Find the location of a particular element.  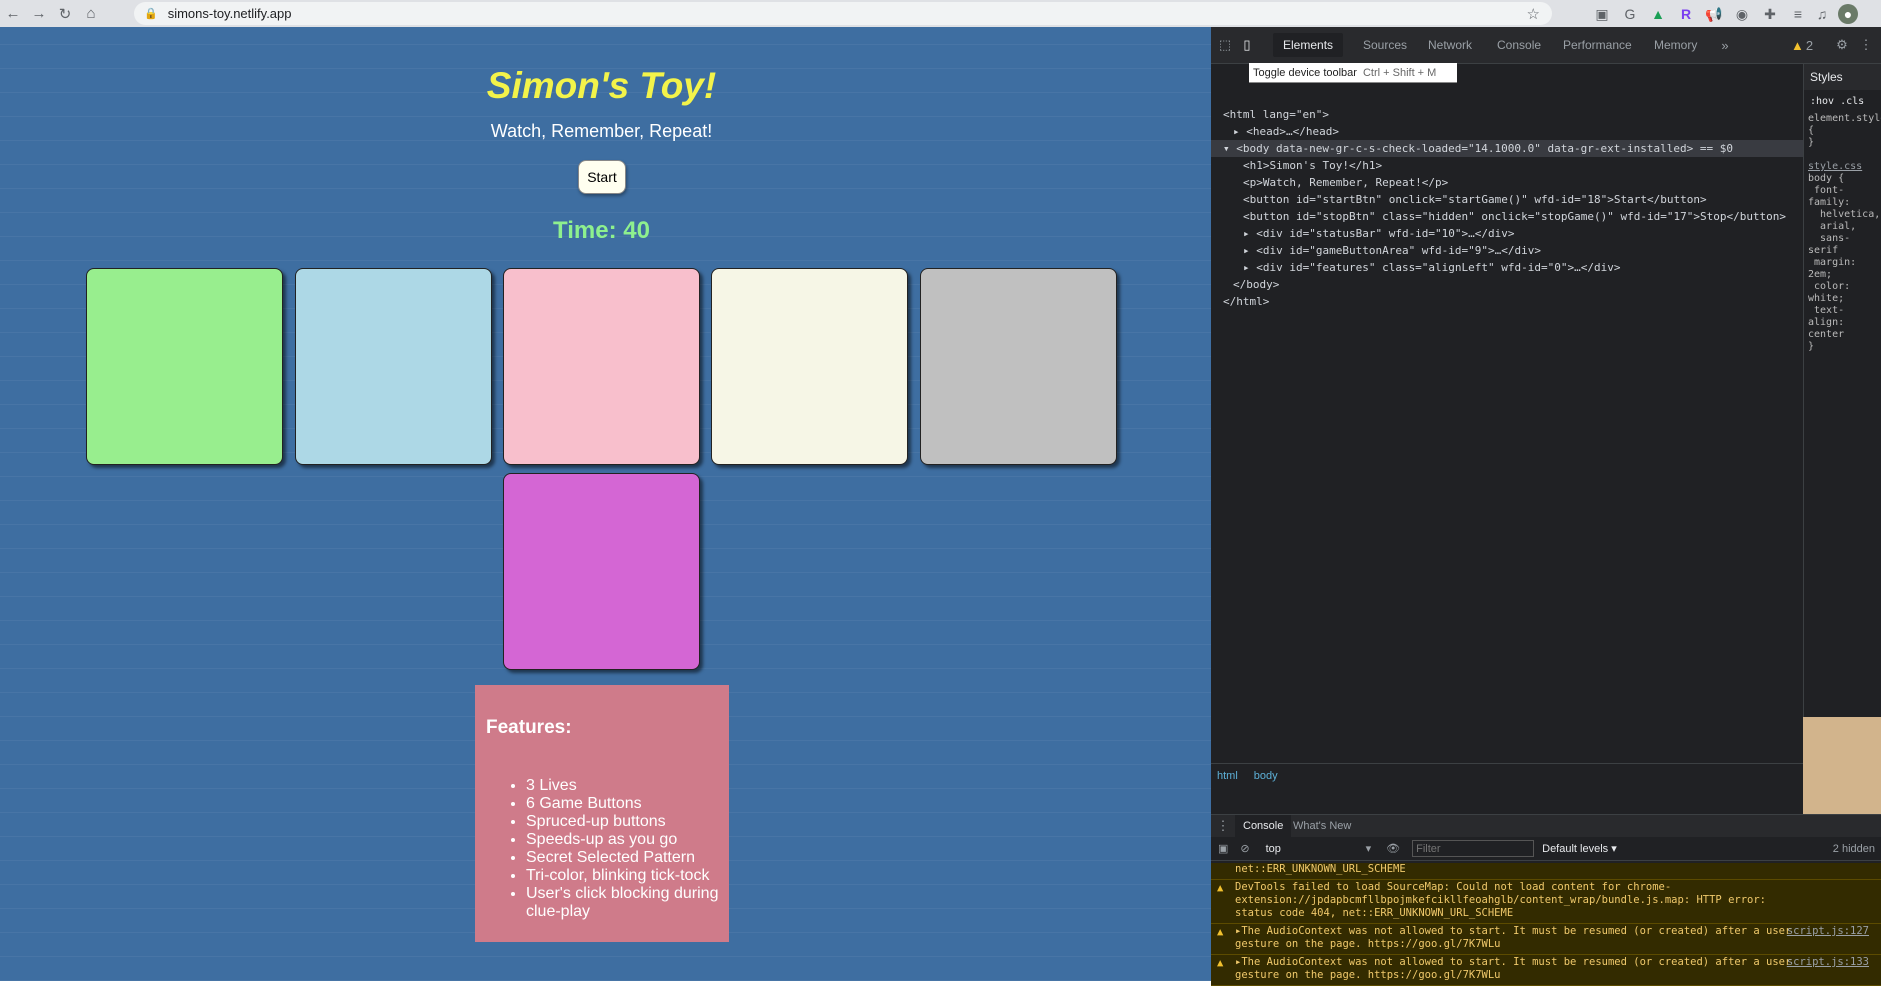

console-drawer-tab: Console is located at coordinates (1263, 826).